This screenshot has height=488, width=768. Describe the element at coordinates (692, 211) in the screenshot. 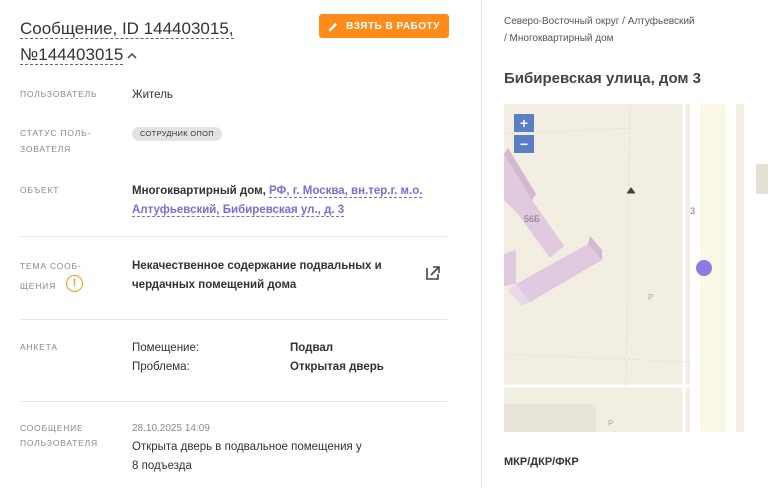

I see `map-label-house: 3` at that location.